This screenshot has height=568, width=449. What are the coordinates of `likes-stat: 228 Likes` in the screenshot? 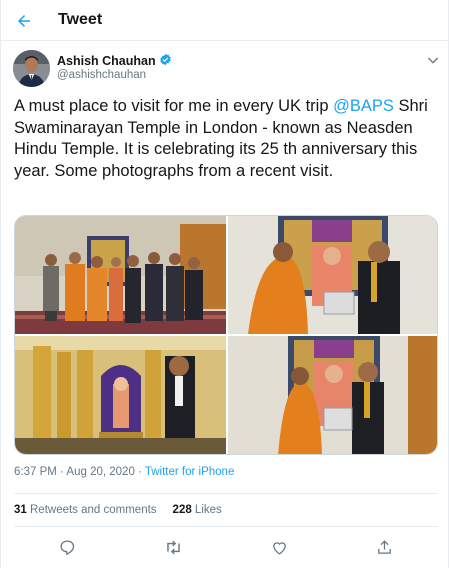 It's located at (197, 510).